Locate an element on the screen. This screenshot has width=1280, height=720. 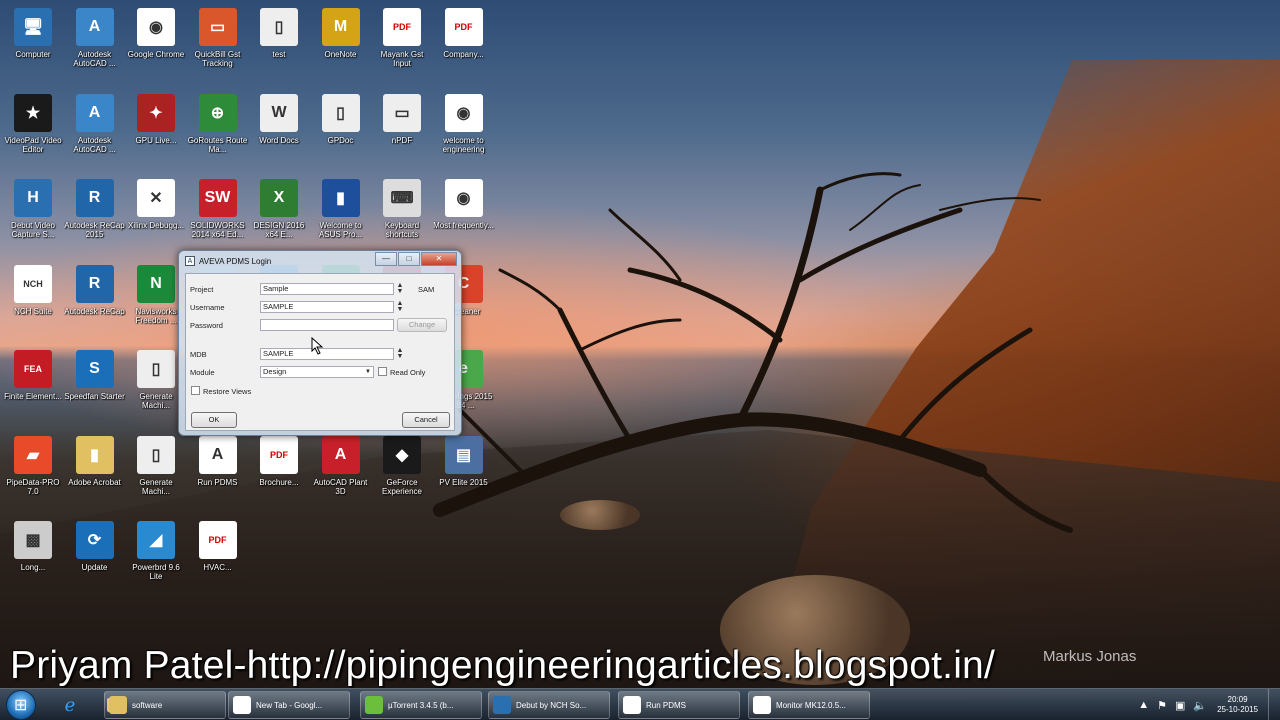
desktop-icon-label: nPDF is located at coordinates (402, 140).